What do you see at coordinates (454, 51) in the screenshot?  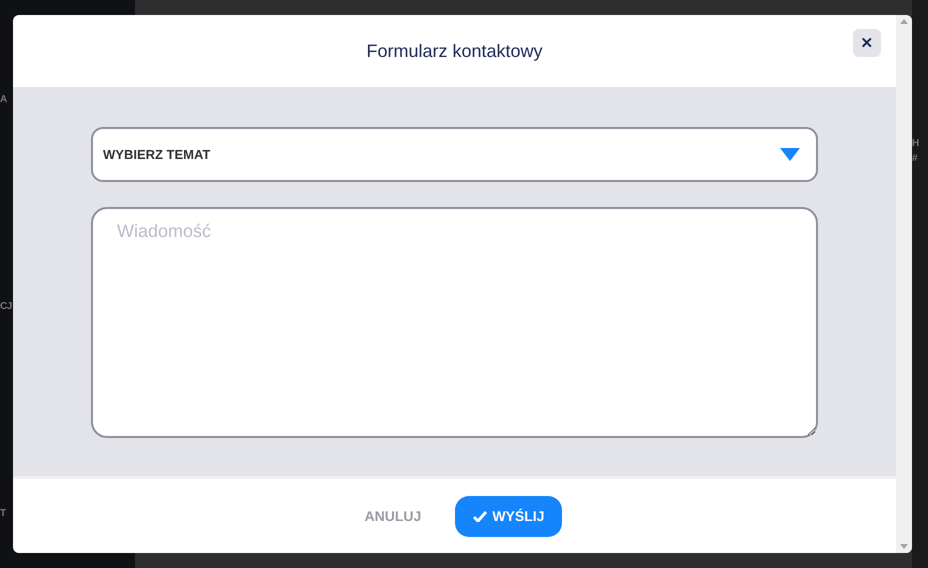 I see `dialog-title: Formularz kontaktowy` at bounding box center [454, 51].